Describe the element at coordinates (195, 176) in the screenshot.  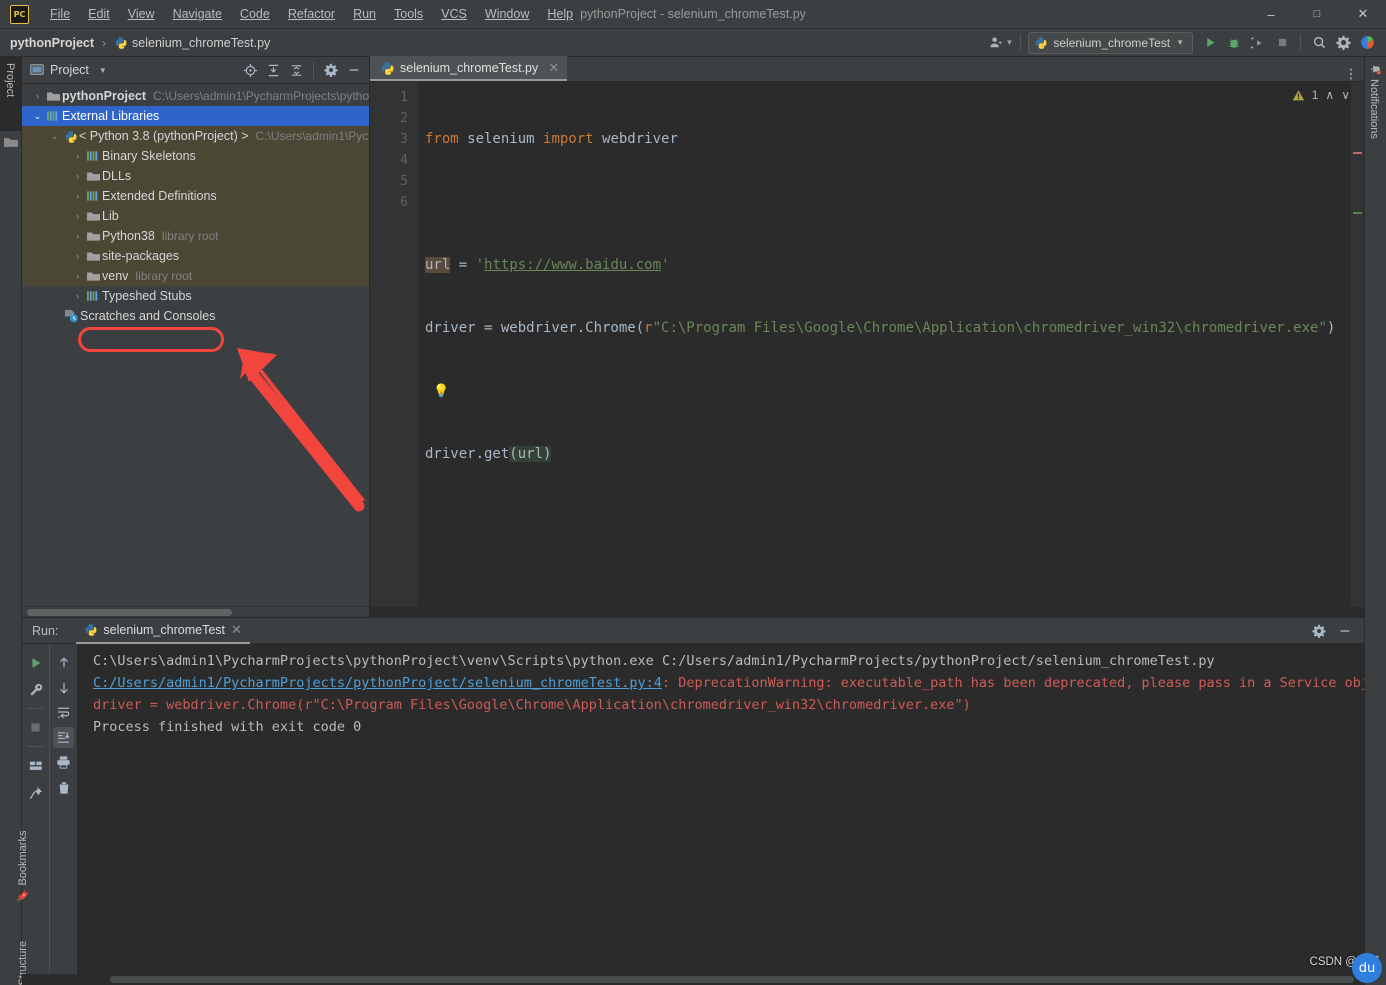
I see `tree-row-dlls: › DLLs` at that location.